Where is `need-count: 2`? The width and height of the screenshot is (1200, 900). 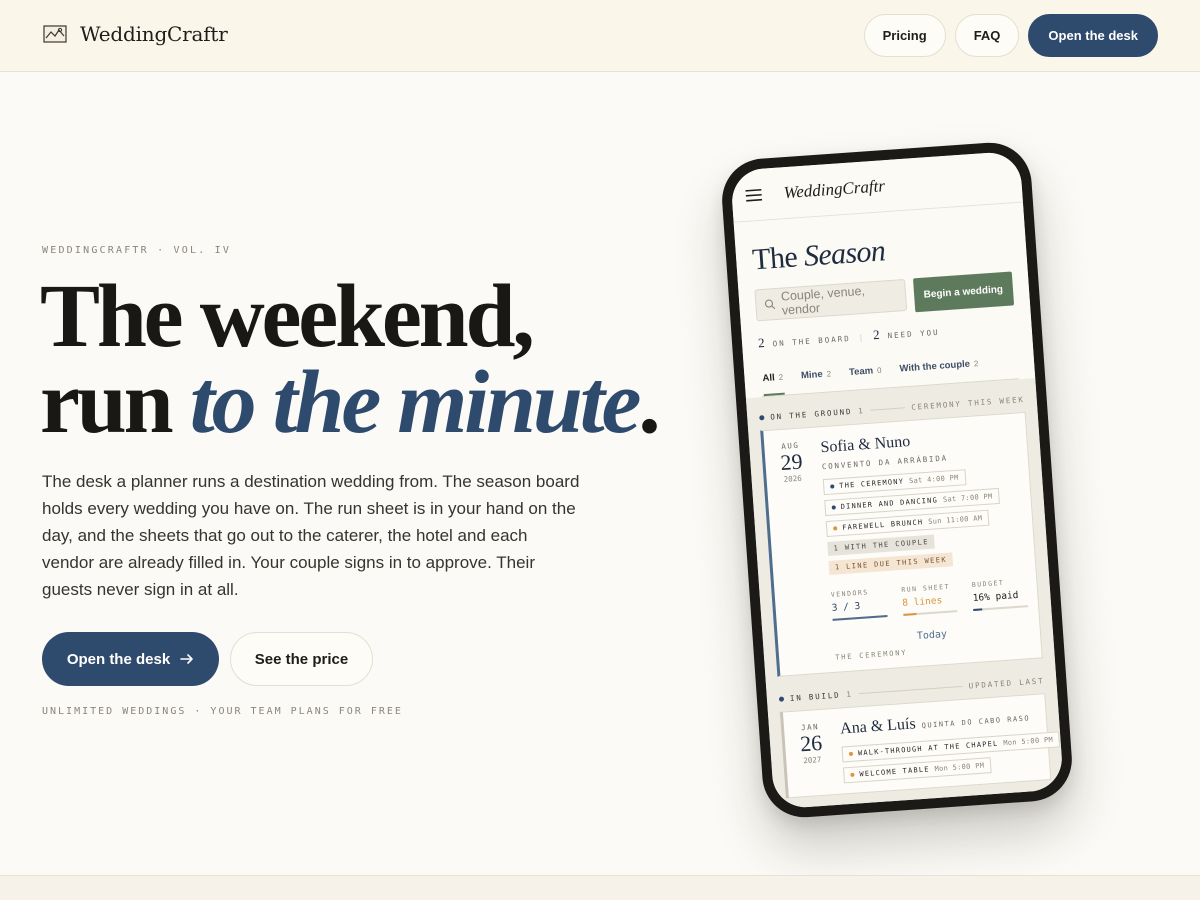 need-count: 2 is located at coordinates (876, 334).